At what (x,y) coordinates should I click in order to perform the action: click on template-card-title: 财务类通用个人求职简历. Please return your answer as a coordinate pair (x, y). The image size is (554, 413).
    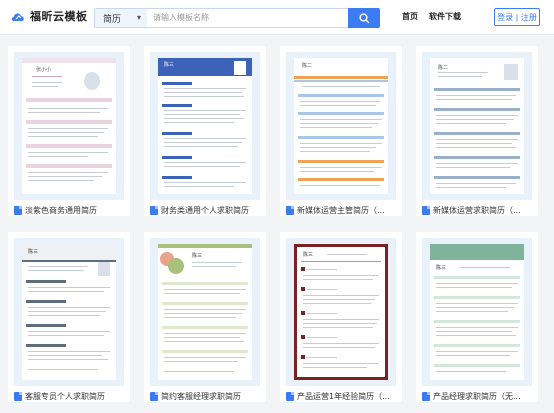
    Looking at the image, I should click on (206, 210).